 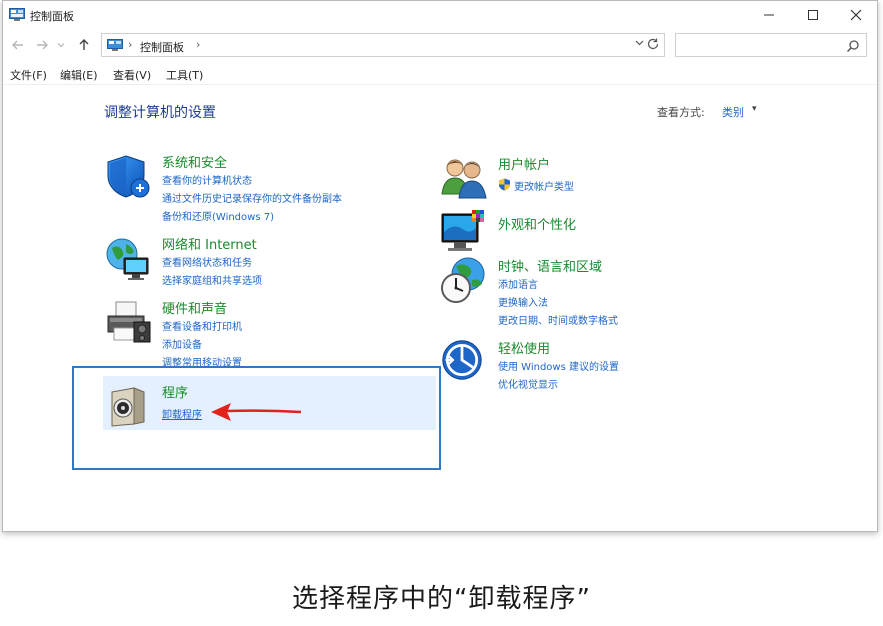 What do you see at coordinates (440, 74) in the screenshot?
I see `menu-bar: 文件(F) 编辑(E) 查看(V) 工具(T)` at bounding box center [440, 74].